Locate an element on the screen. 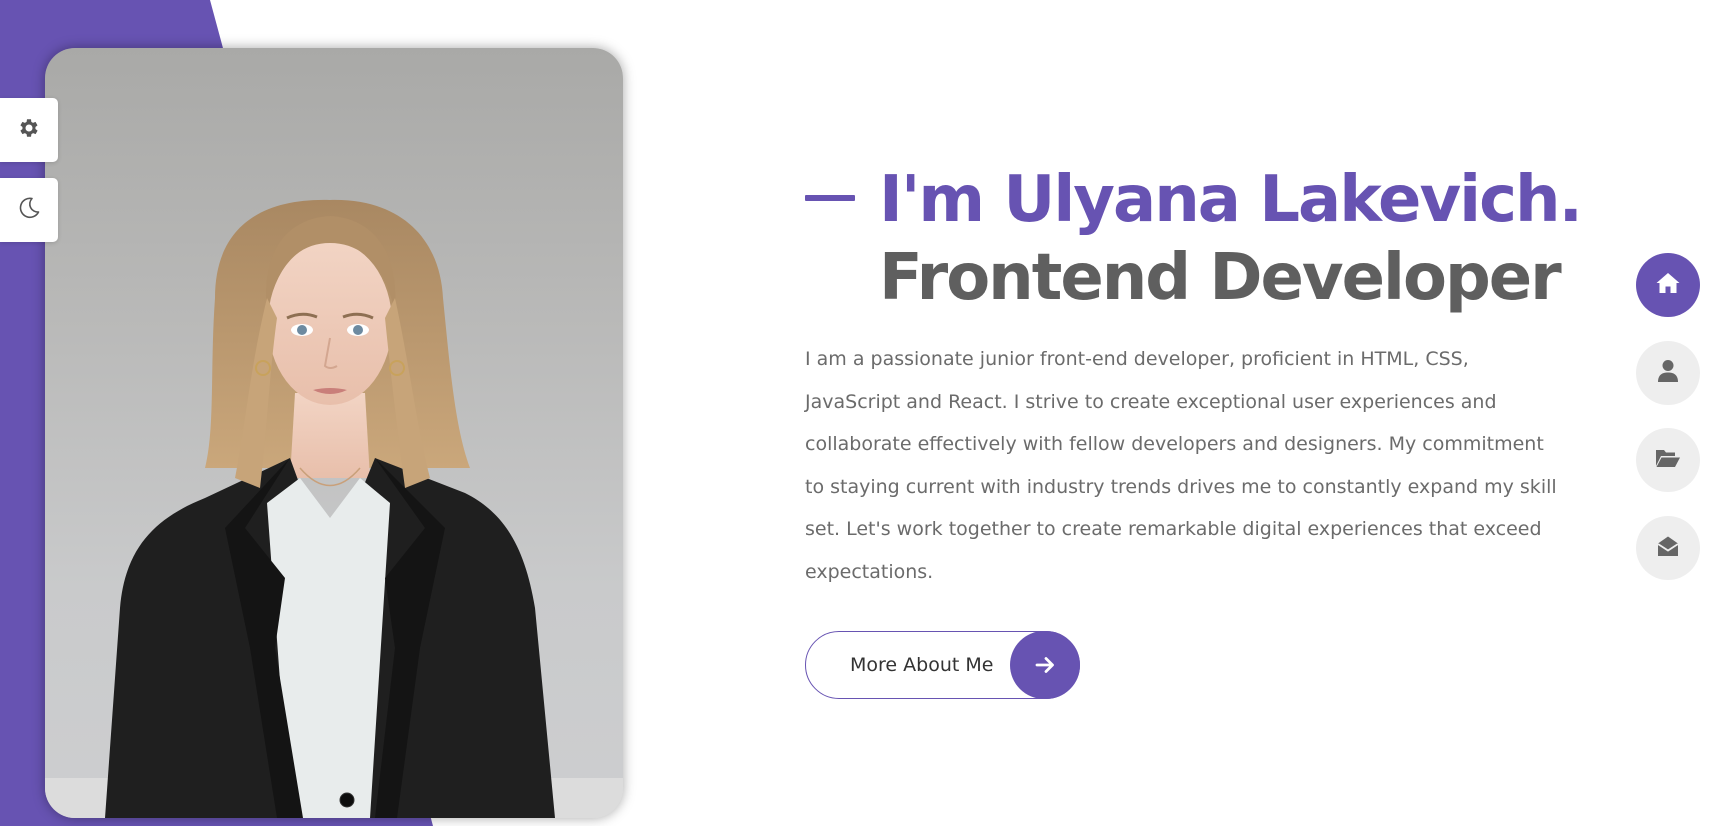  user-icon is located at coordinates (1668, 373).